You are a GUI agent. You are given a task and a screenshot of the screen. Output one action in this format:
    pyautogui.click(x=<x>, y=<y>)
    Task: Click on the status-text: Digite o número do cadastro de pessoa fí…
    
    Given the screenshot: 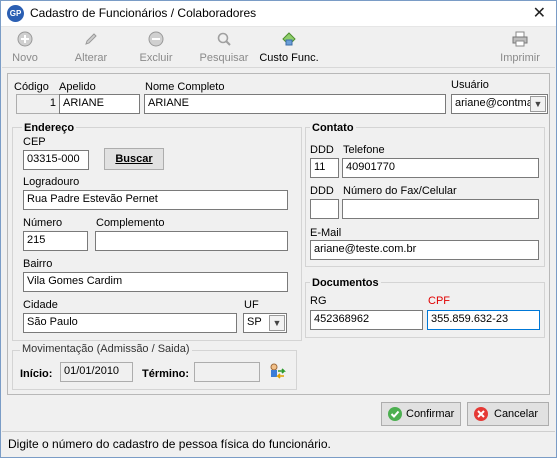 What is the action you would take?
    pyautogui.click(x=169, y=444)
    